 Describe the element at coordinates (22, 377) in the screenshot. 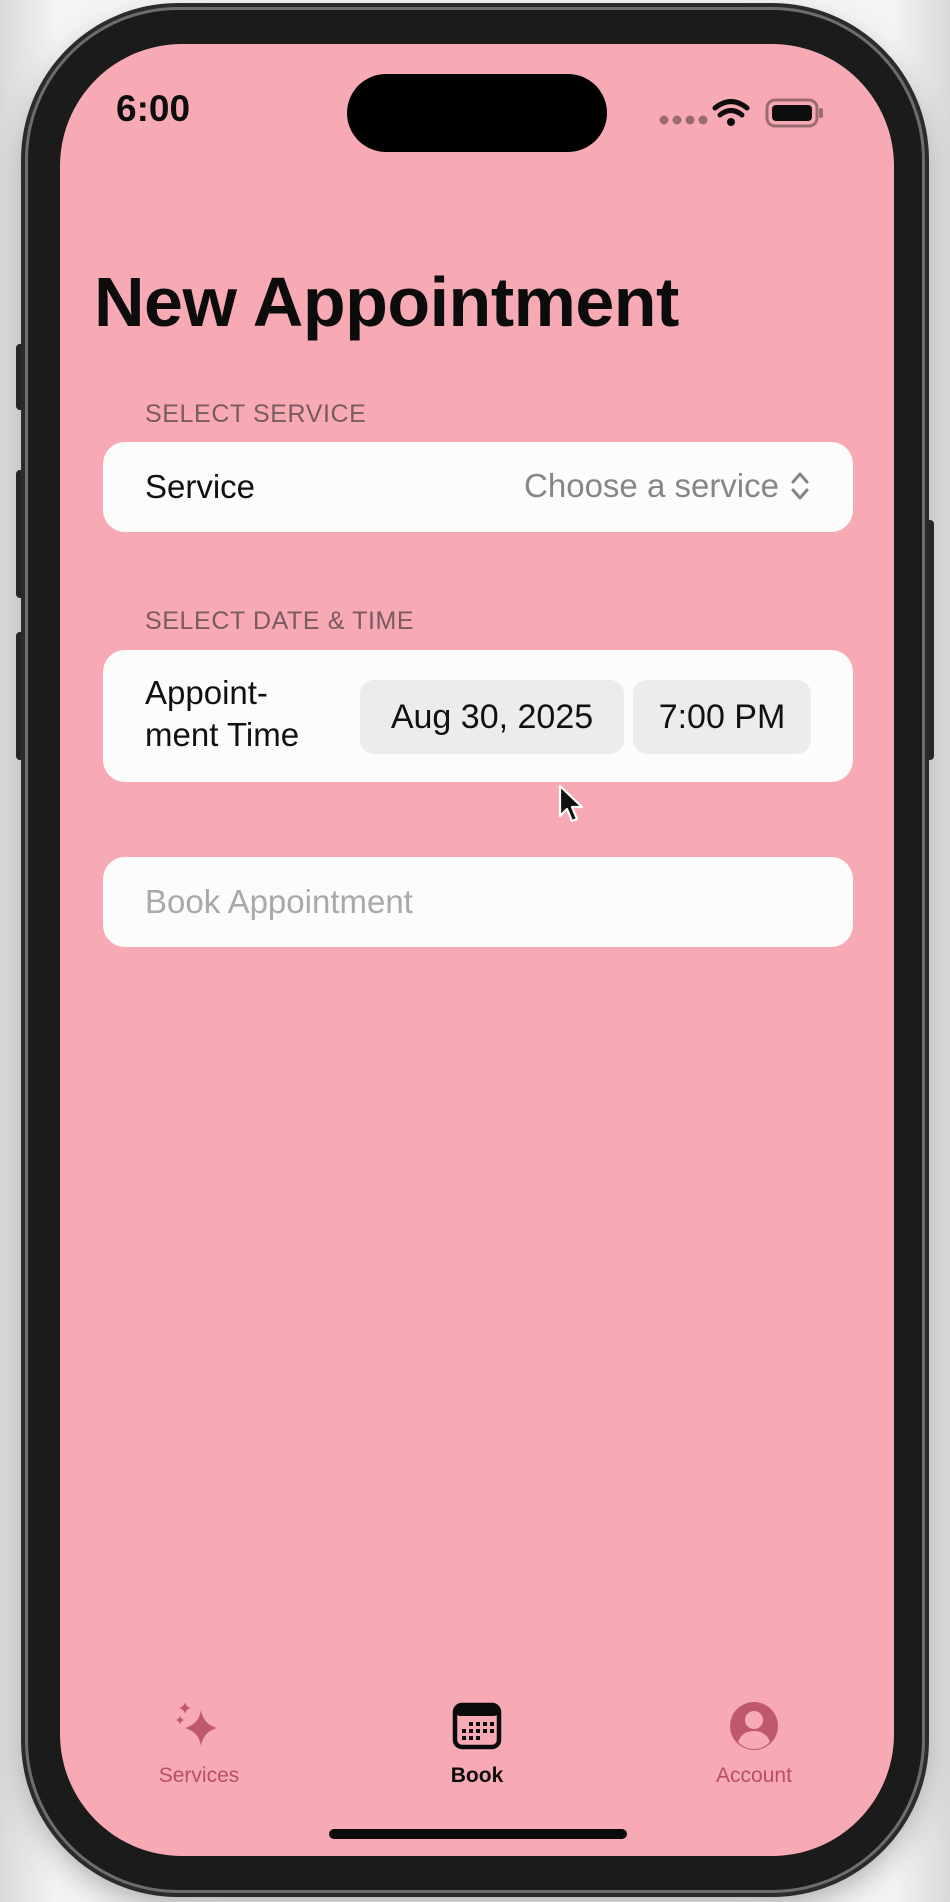

I see `action-button` at that location.